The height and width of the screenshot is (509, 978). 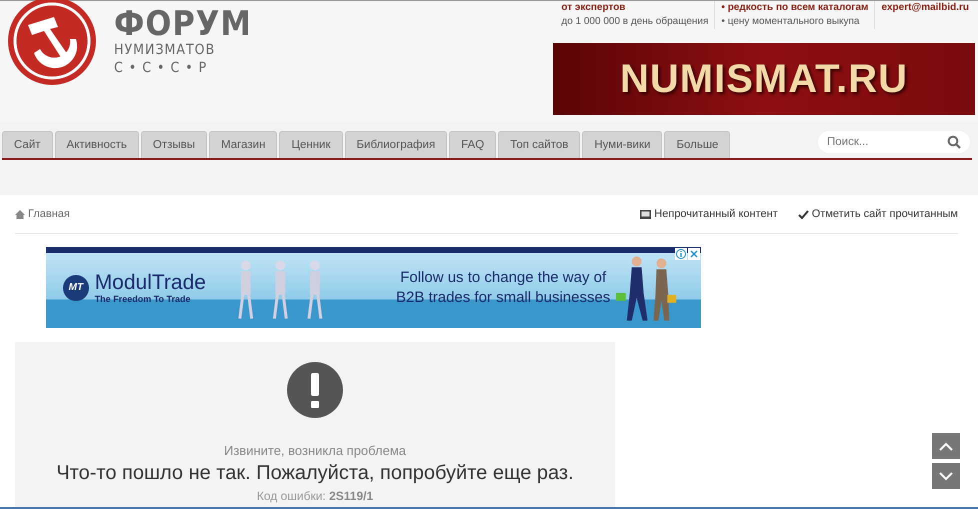 What do you see at coordinates (315, 450) in the screenshot?
I see `error-intro: Извините, возникла проблема` at bounding box center [315, 450].